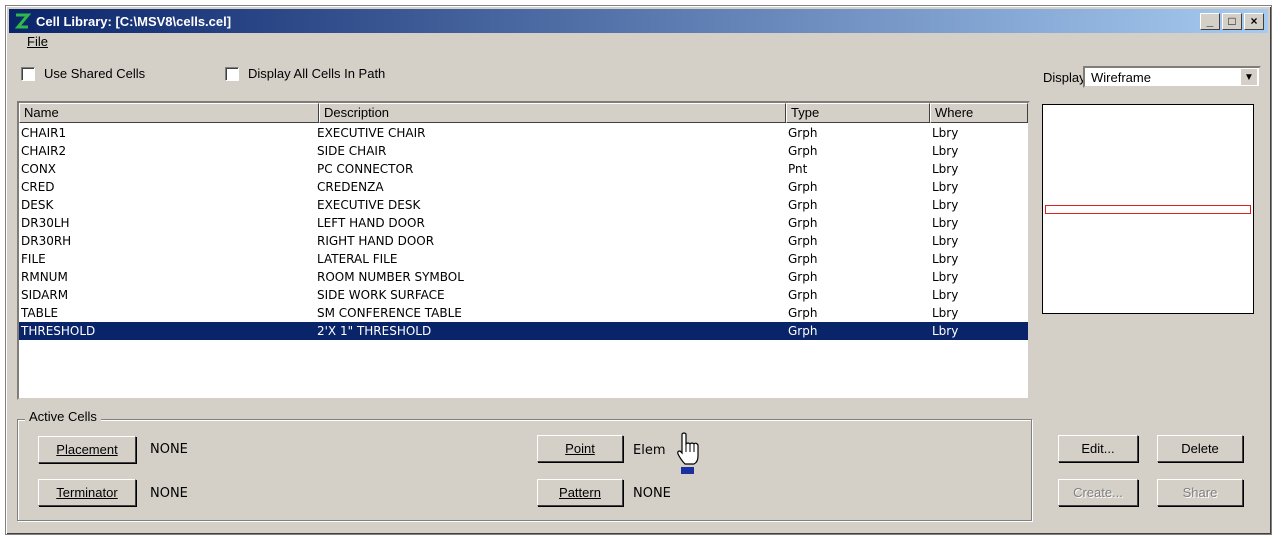 Image resolution: width=1287 pixels, height=538 pixels. I want to click on cell-description: EXECUTIVE DESK, so click(369, 205).